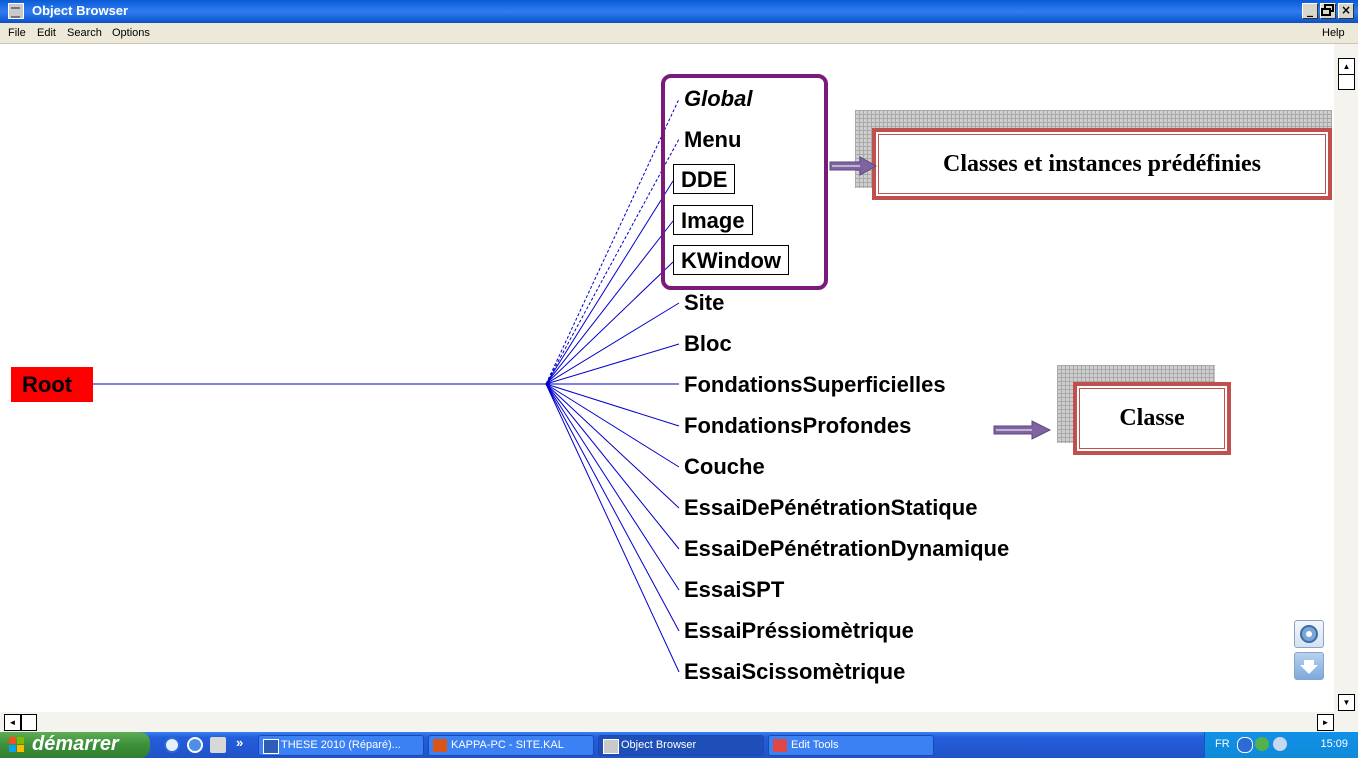 This screenshot has width=1358, height=758. I want to click on task-object-browser: Object Browser, so click(681, 745).